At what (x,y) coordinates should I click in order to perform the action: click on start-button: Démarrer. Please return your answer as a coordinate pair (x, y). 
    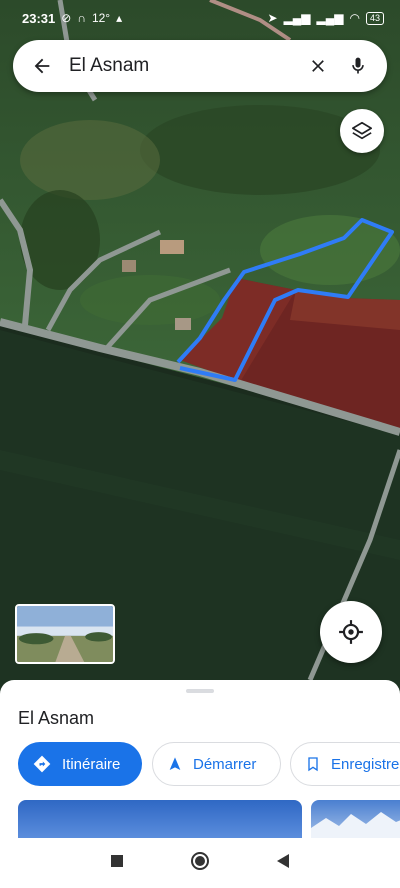
    Looking at the image, I should click on (216, 764).